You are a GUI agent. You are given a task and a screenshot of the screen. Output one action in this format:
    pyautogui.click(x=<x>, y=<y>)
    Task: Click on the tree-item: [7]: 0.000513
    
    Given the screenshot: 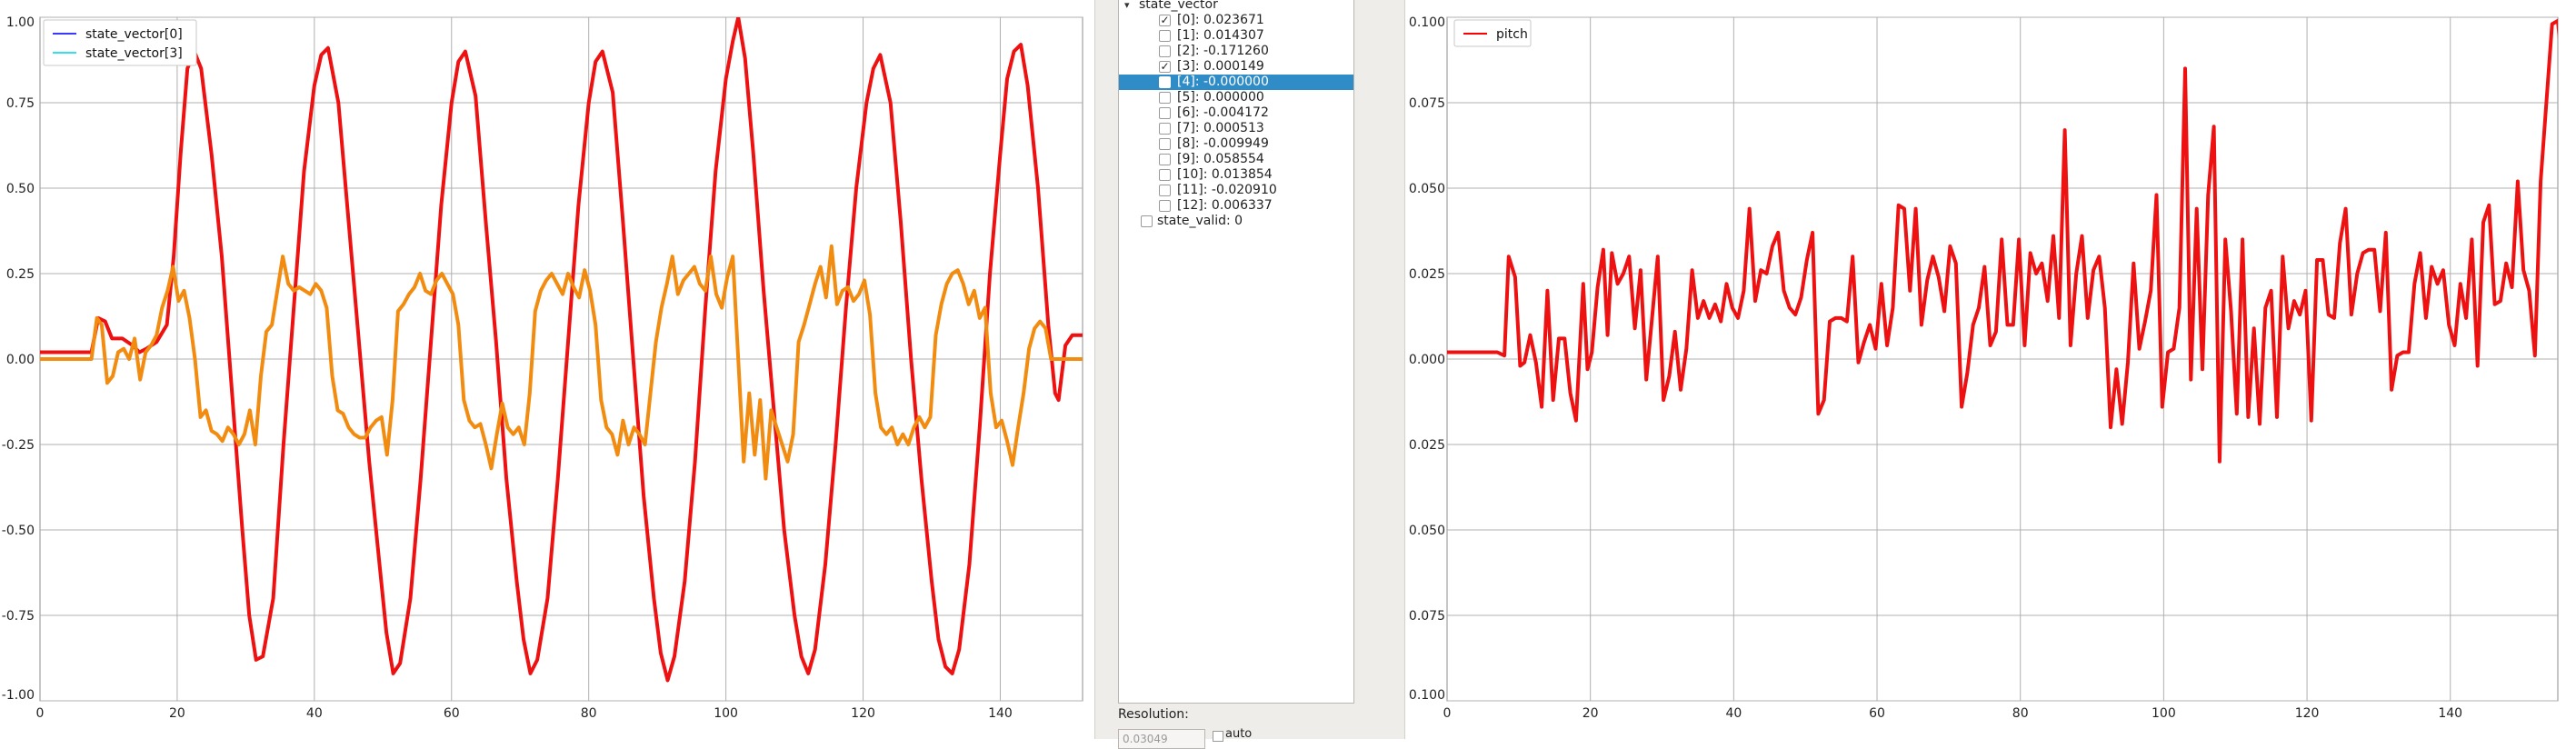 What is the action you would take?
    pyautogui.click(x=1236, y=128)
    